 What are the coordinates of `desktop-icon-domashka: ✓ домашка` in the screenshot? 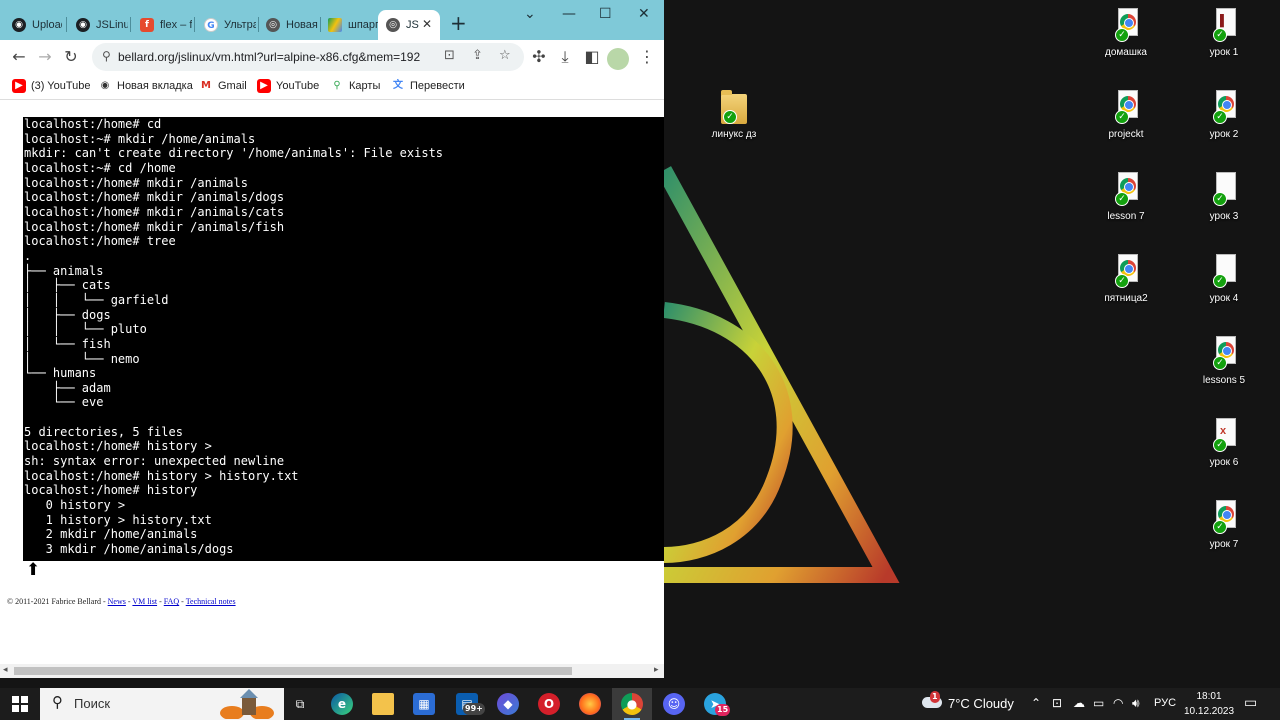 It's located at (1126, 33).